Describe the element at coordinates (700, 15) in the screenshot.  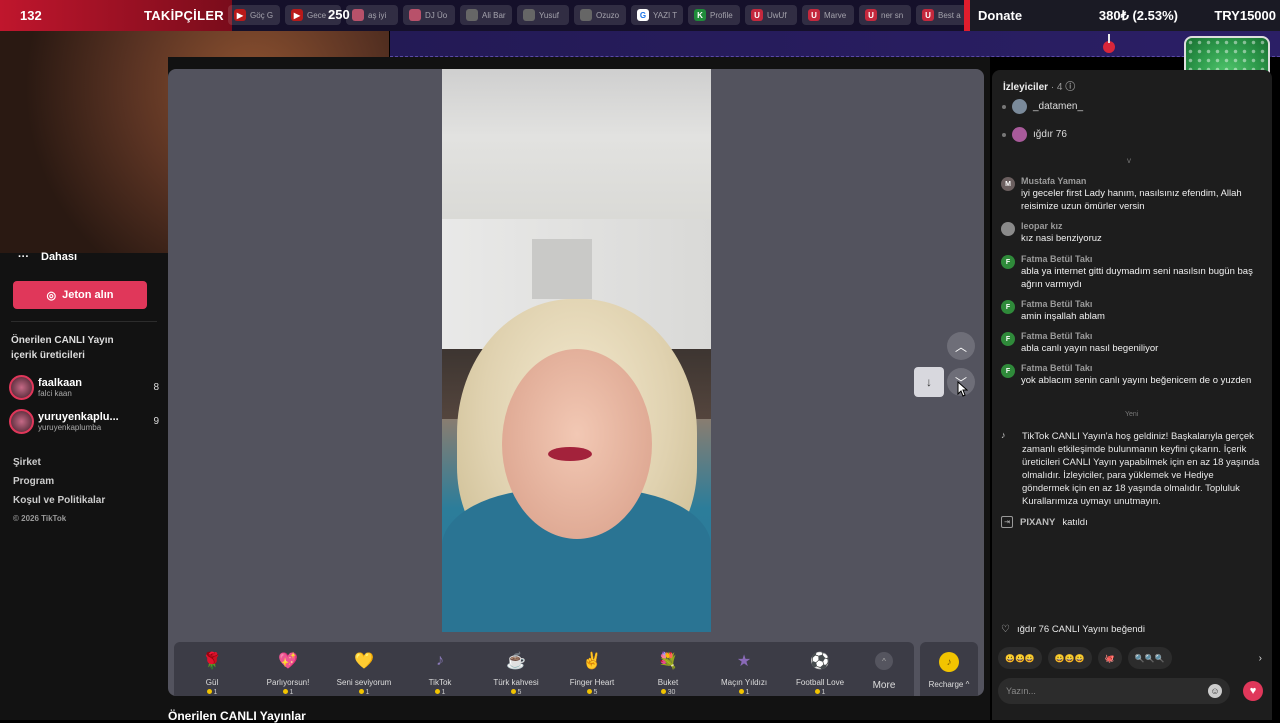
I see `overlay-chip-icon: K` at that location.